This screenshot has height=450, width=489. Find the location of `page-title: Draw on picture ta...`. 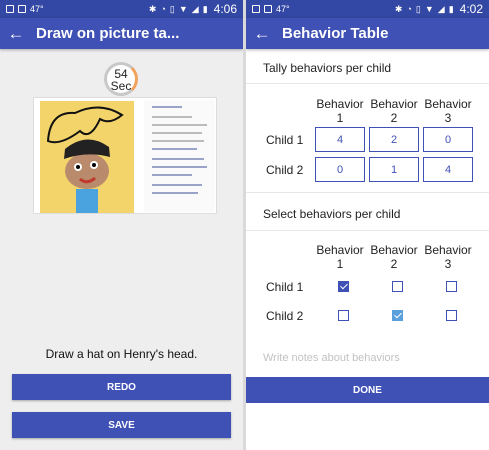

page-title: Draw on picture ta... is located at coordinates (108, 33).